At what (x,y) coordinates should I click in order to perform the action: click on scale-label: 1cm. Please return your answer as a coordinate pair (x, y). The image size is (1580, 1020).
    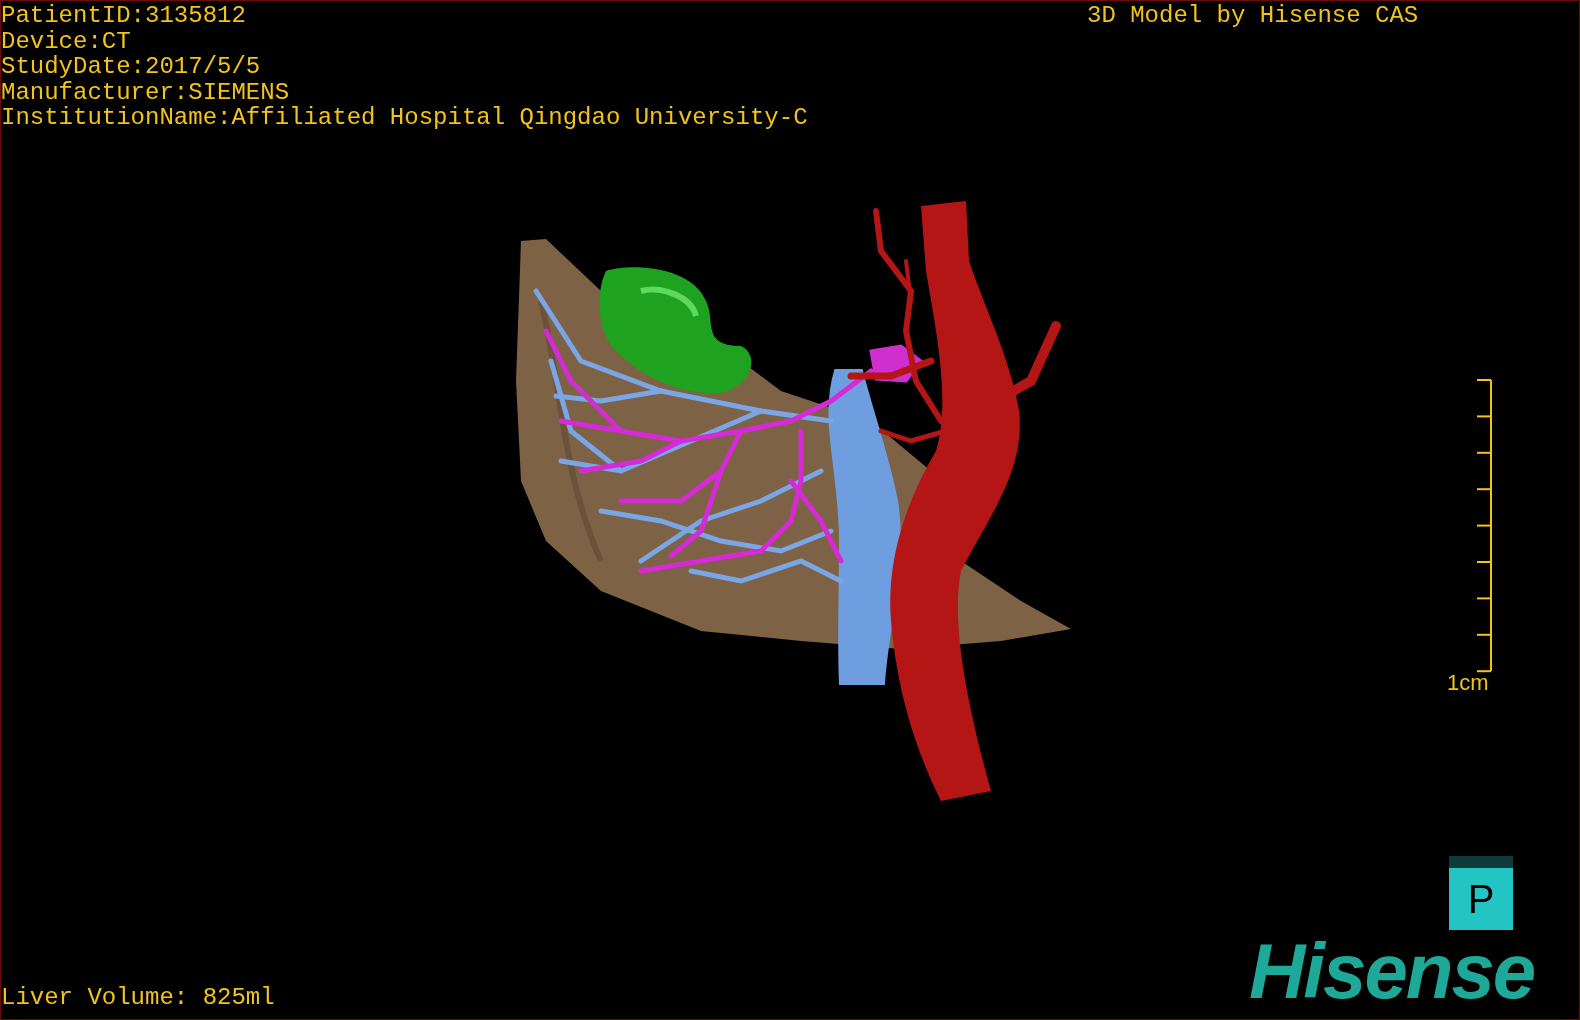
    Looking at the image, I should click on (1468, 683).